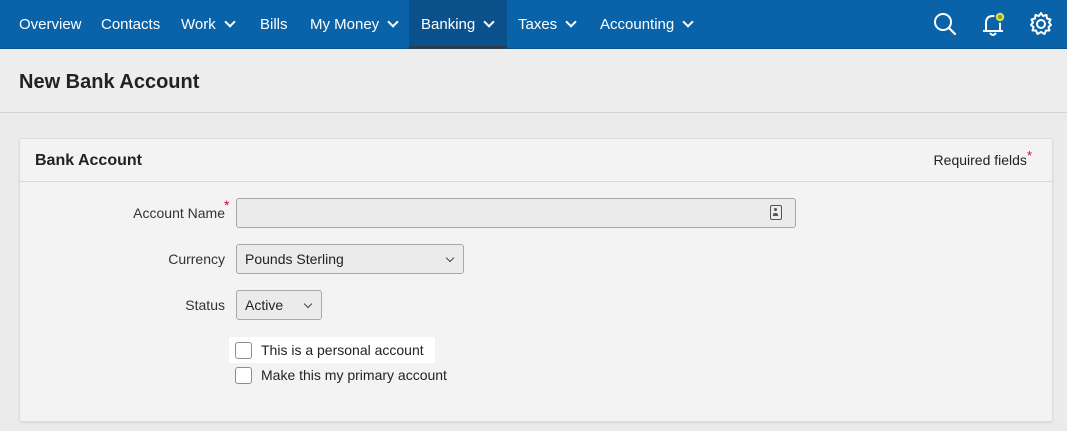 This screenshot has width=1067, height=431. What do you see at coordinates (342, 350) in the screenshot?
I see `personal-account-label: This is a personal account` at bounding box center [342, 350].